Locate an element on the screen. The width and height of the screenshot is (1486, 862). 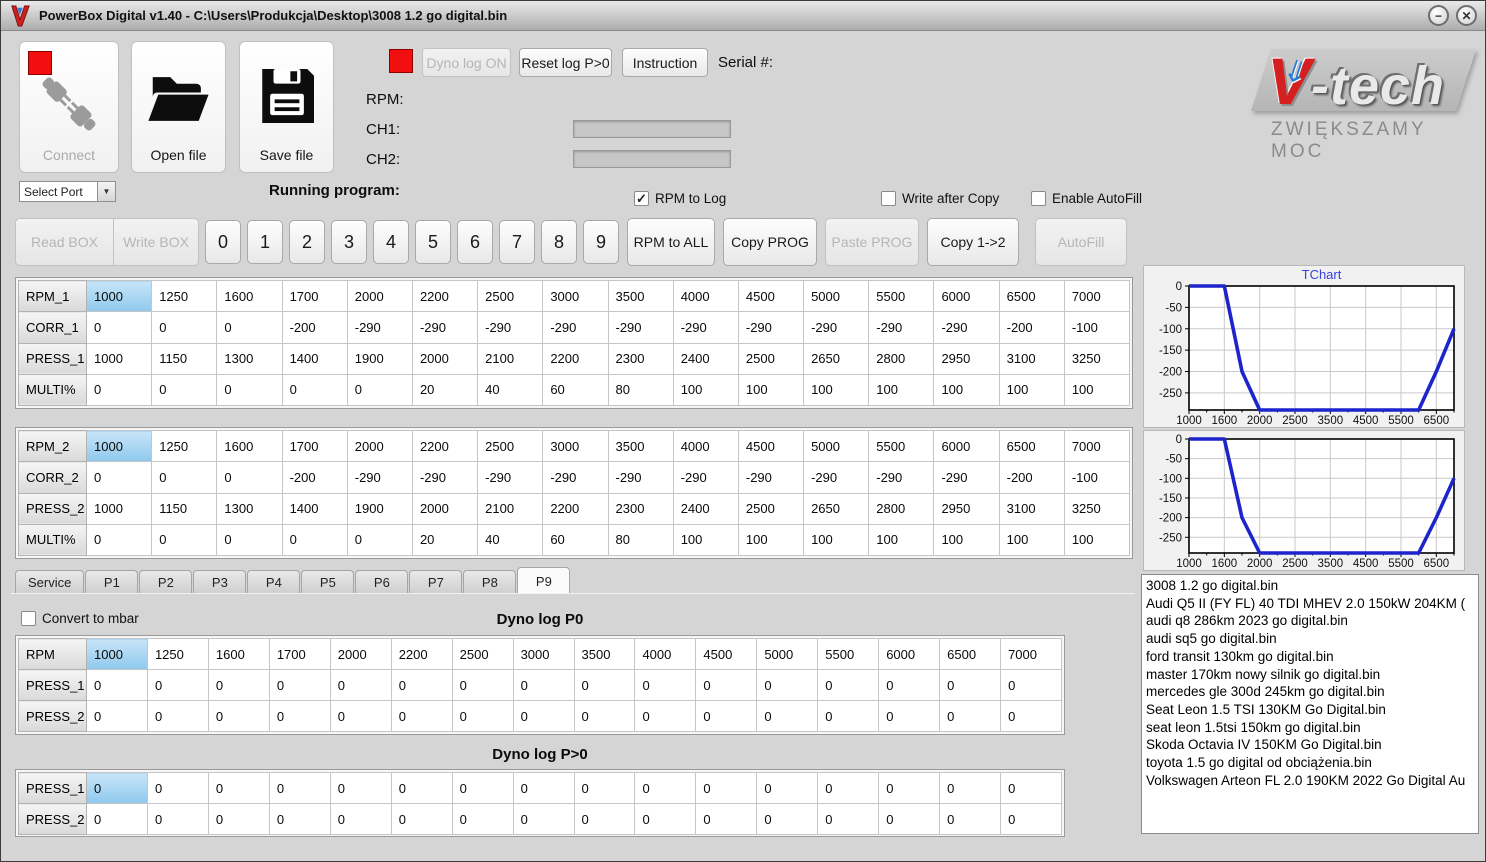
checkbox-box is located at coordinates (1038, 198).